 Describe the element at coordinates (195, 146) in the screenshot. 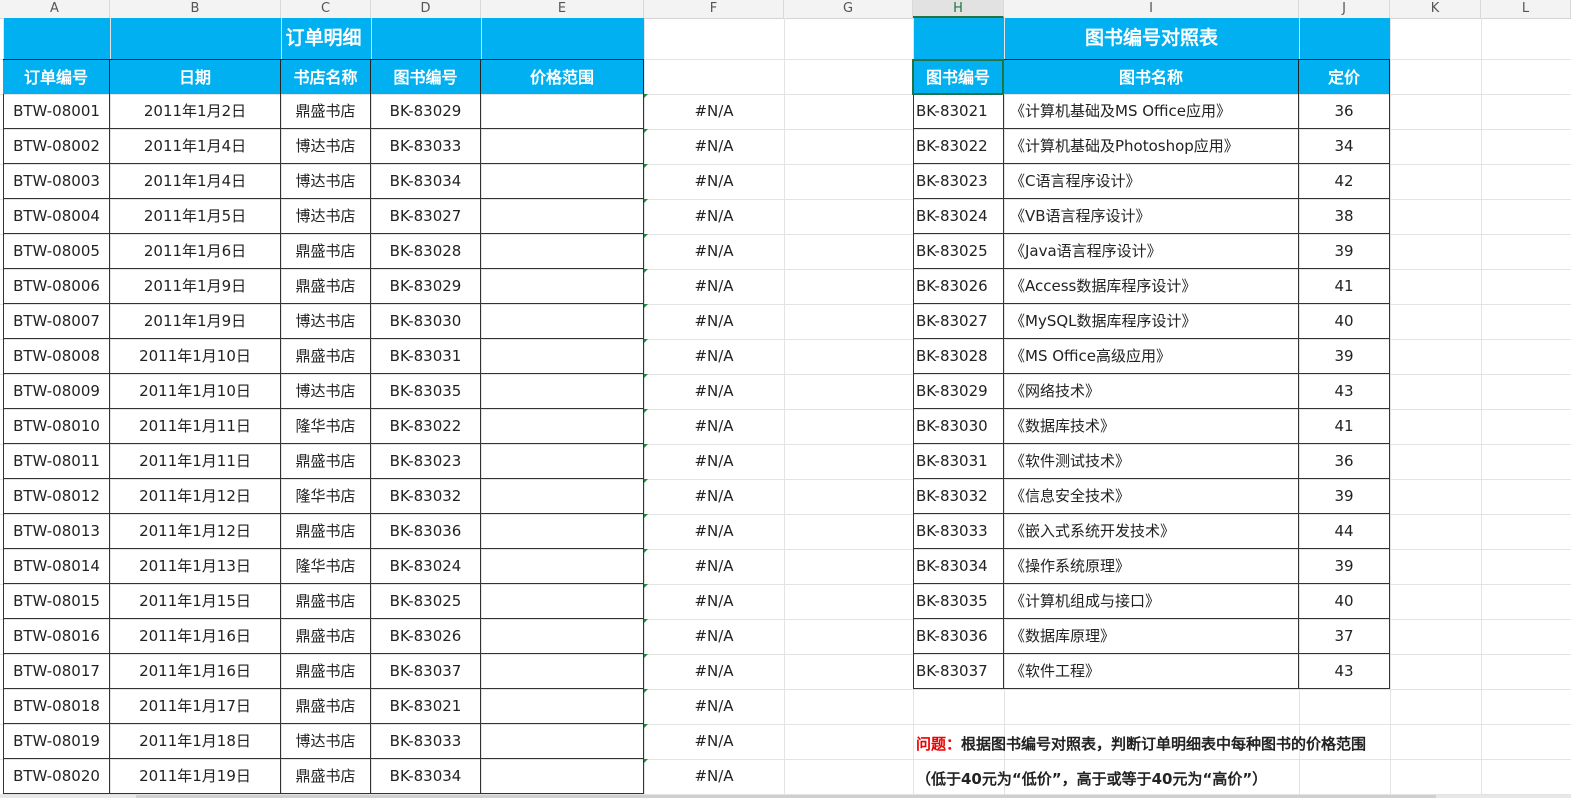

I see `order-cell: 2011年1月4日` at that location.